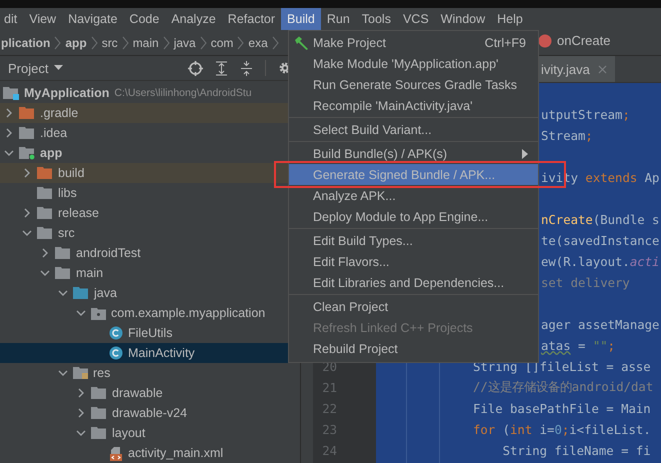 This screenshot has width=661, height=463. What do you see at coordinates (600, 241) in the screenshot?
I see `code-line: te(savedInstance` at bounding box center [600, 241].